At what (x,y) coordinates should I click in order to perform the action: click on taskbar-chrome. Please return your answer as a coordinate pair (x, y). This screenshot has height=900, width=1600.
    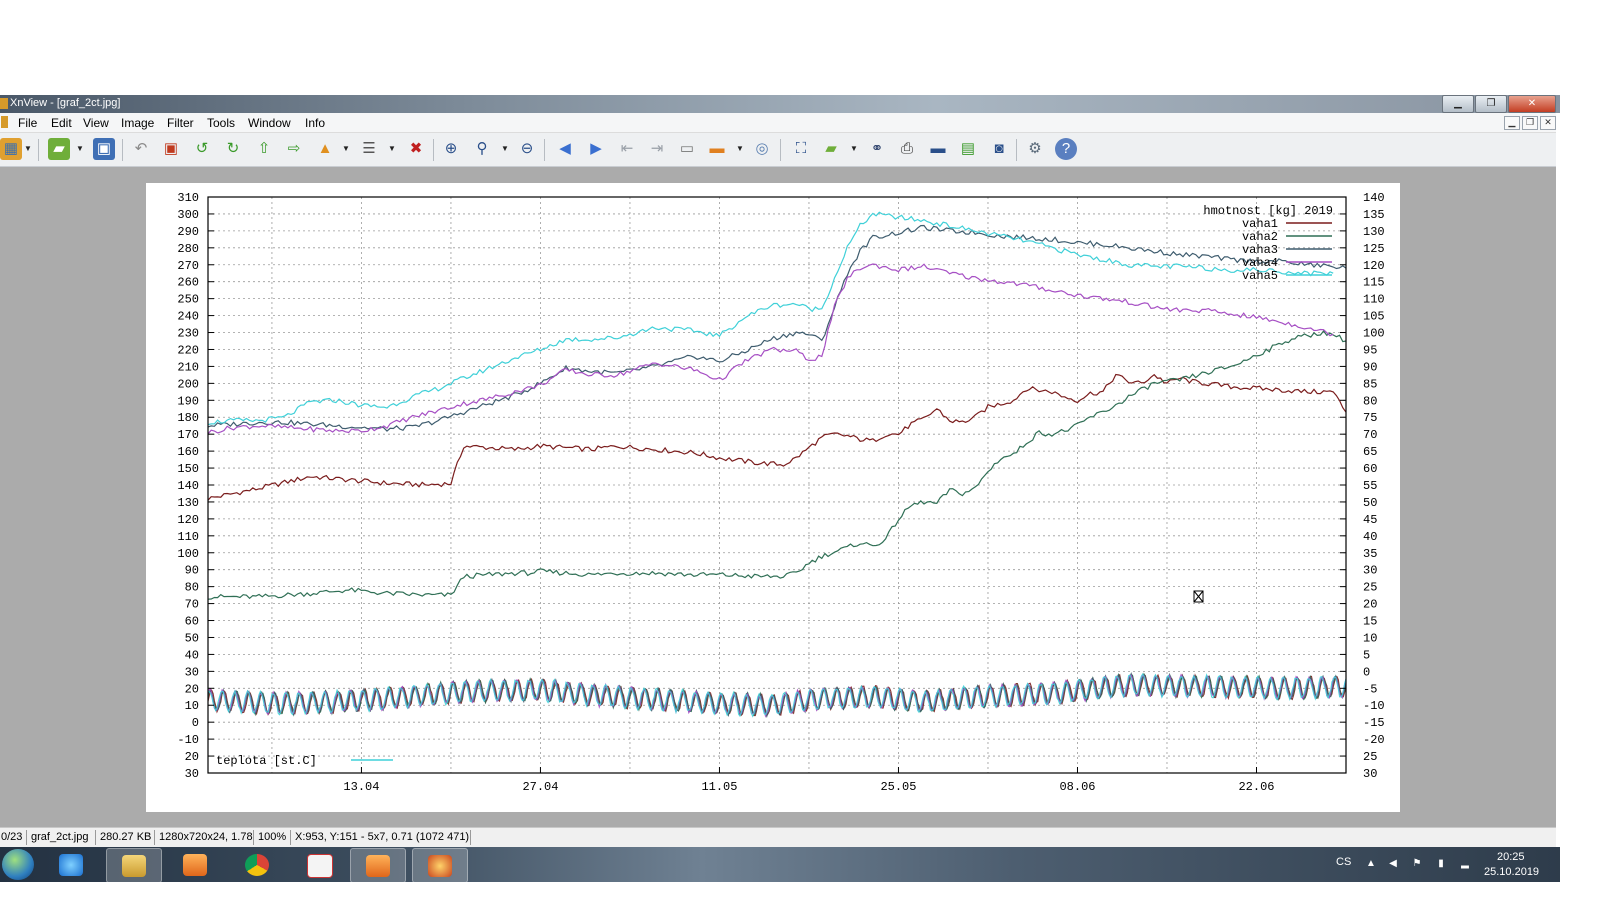
    Looking at the image, I should click on (257, 864).